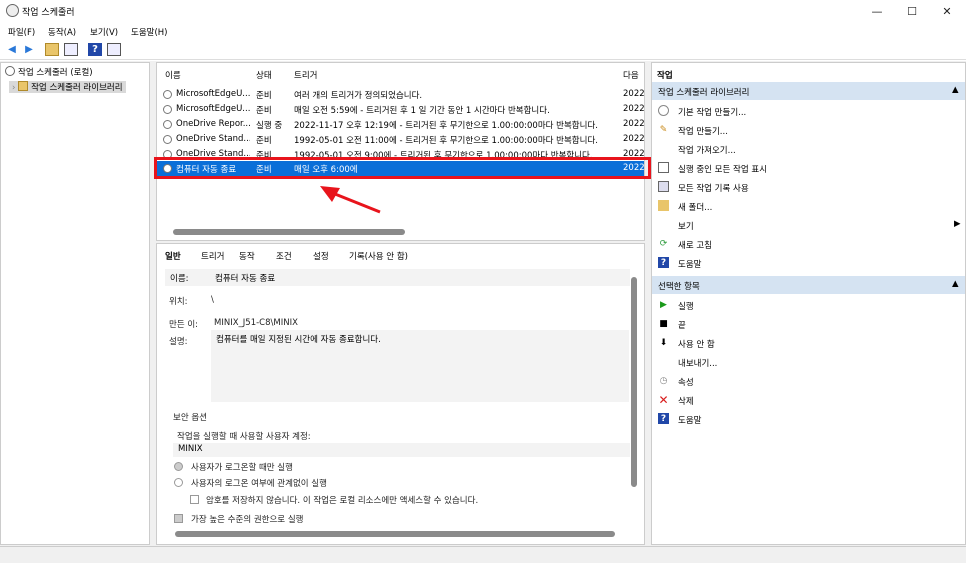 The image size is (966, 563). What do you see at coordinates (75, 303) in the screenshot?
I see `console-tree: 작업 스케줄러 (로컬) › 작업 스케줄러 라이브러리` at bounding box center [75, 303].